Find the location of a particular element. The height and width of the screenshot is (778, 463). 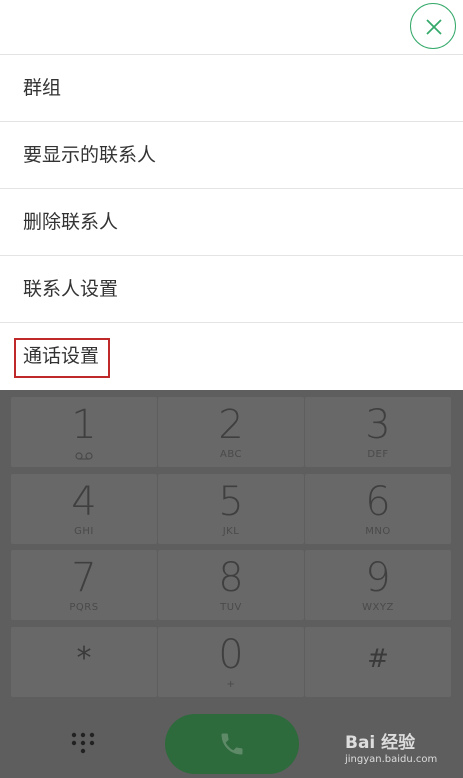

dial-key-1: 1 is located at coordinates (84, 432).